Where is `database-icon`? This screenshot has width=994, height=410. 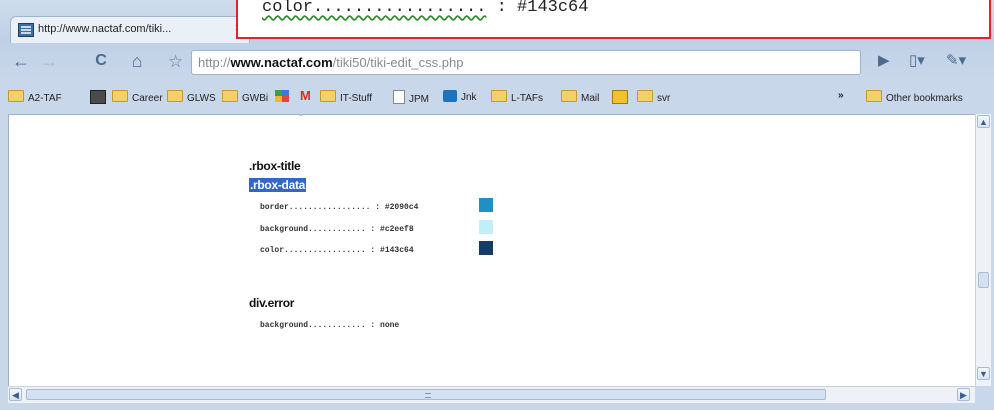 database-icon is located at coordinates (98, 97).